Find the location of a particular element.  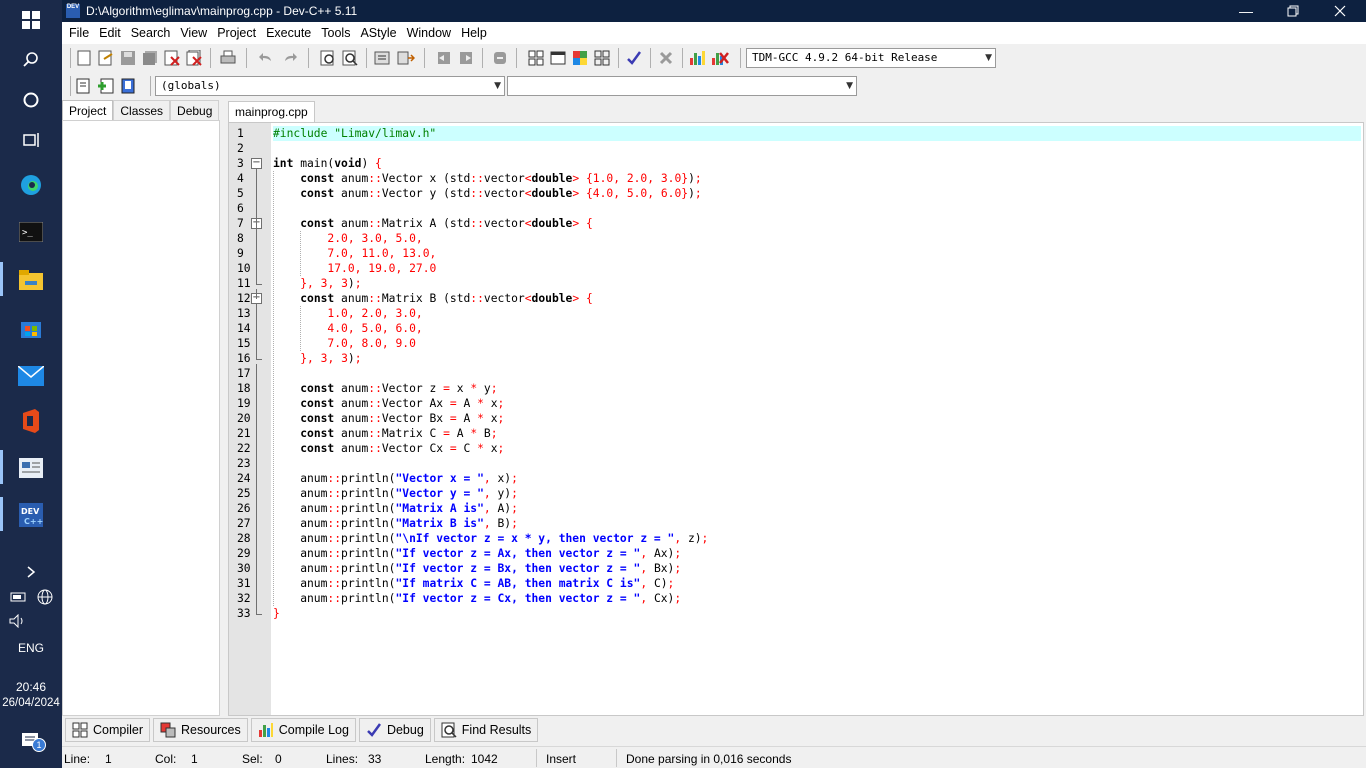

code-line: 20 const anum::Vector Bx = A * x; is located at coordinates (796, 418).